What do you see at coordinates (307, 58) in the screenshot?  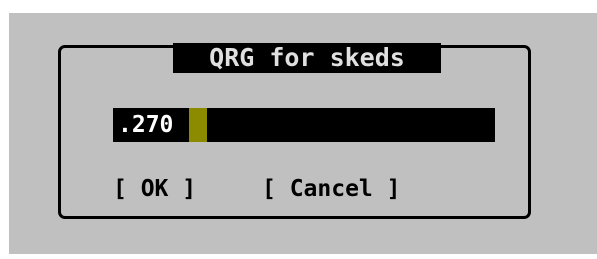 I see `dialog-title: QRG for skeds` at bounding box center [307, 58].